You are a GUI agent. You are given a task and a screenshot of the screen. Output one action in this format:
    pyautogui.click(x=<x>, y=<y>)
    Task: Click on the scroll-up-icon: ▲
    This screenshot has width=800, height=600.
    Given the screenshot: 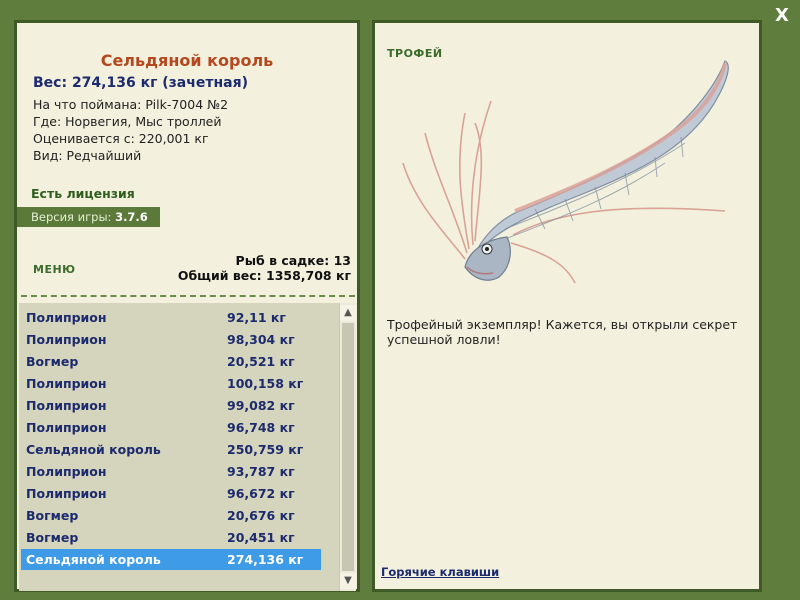 What is the action you would take?
    pyautogui.click(x=348, y=313)
    